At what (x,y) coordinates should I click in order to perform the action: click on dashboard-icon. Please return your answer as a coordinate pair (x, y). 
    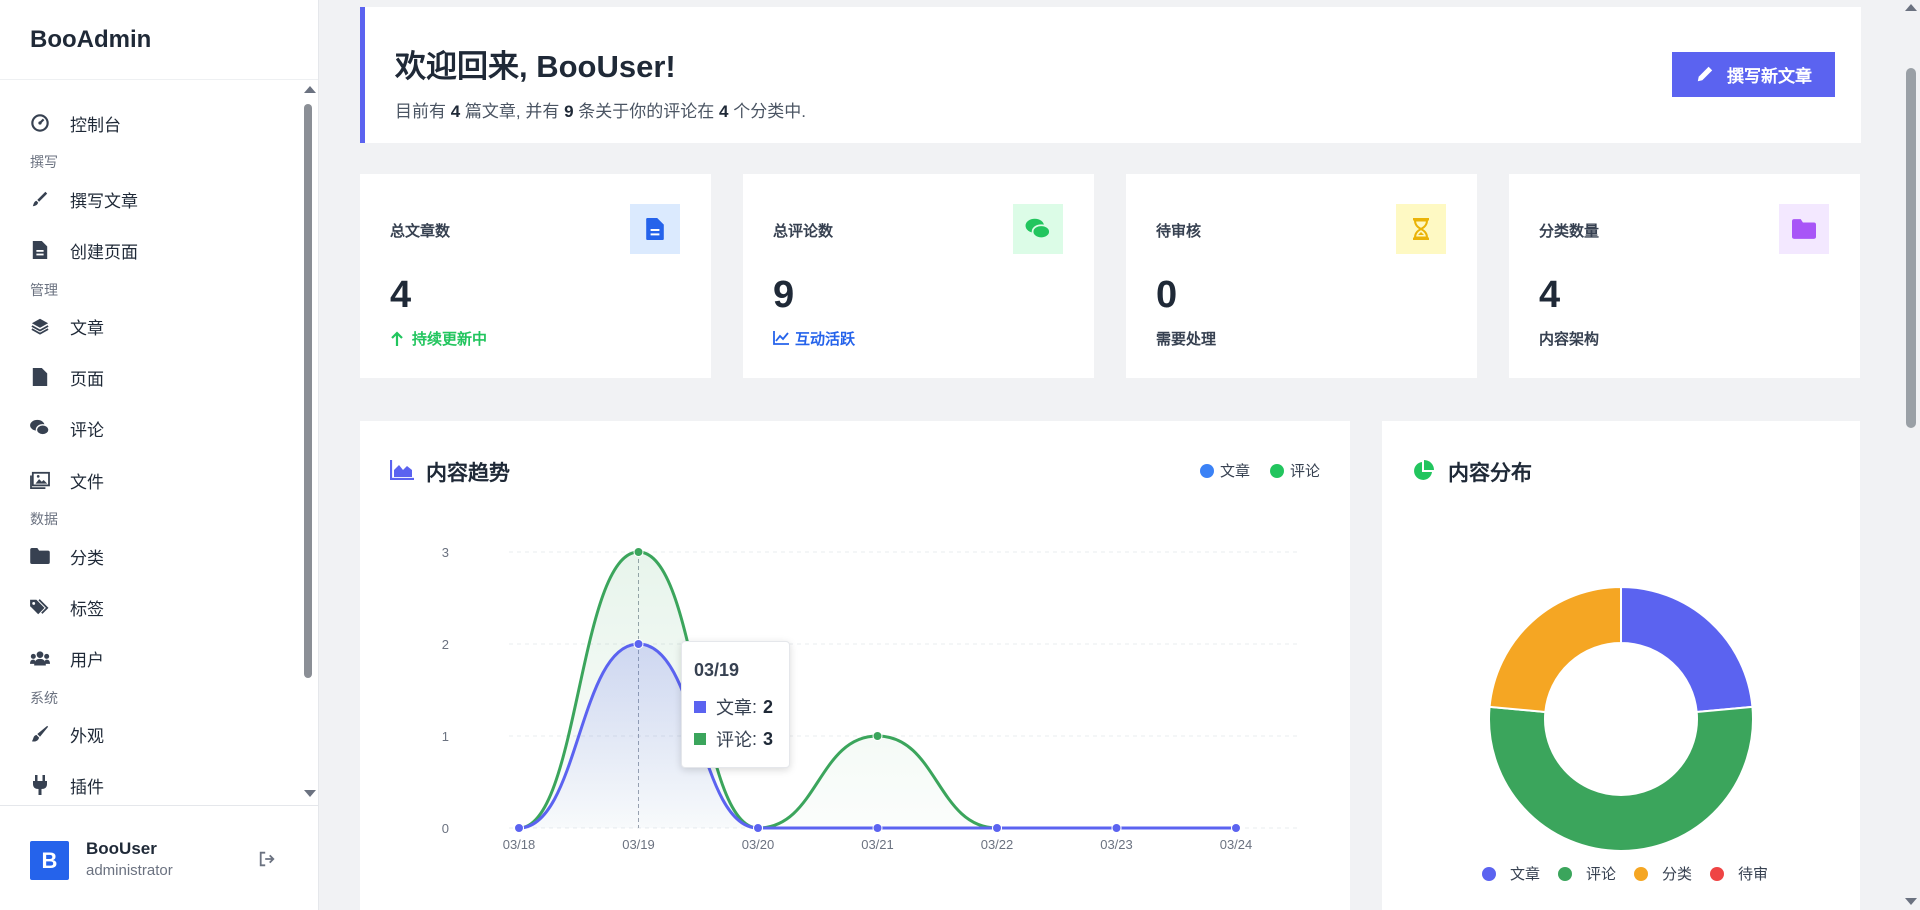
    Looking at the image, I should click on (40, 123).